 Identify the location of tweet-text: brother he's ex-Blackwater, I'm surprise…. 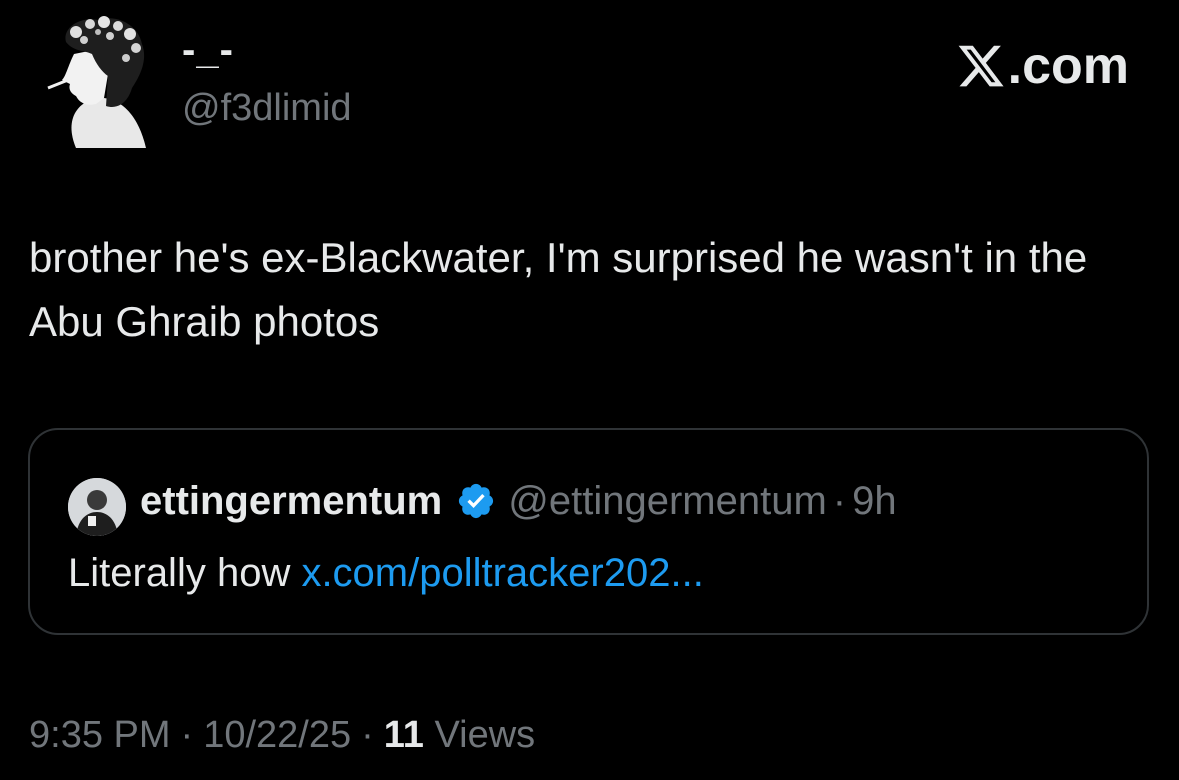
(558, 289).